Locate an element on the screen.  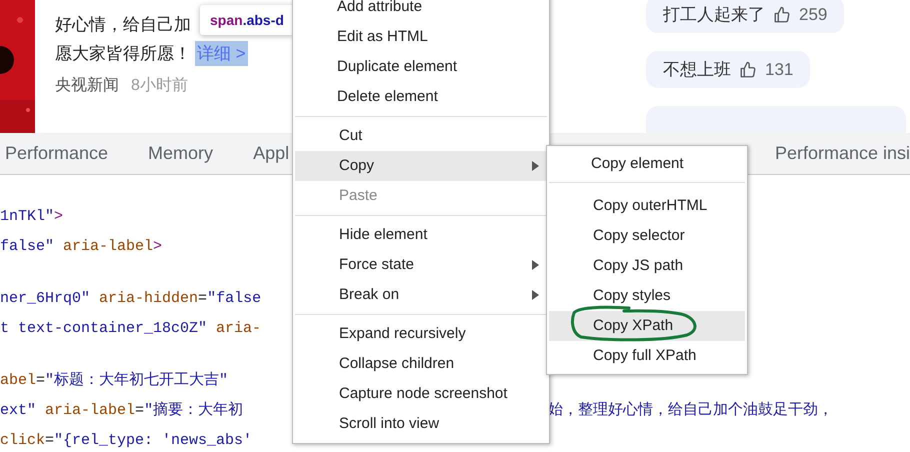
code-line: ner_6Hrq0" aria-hidden="false is located at coordinates (131, 298).